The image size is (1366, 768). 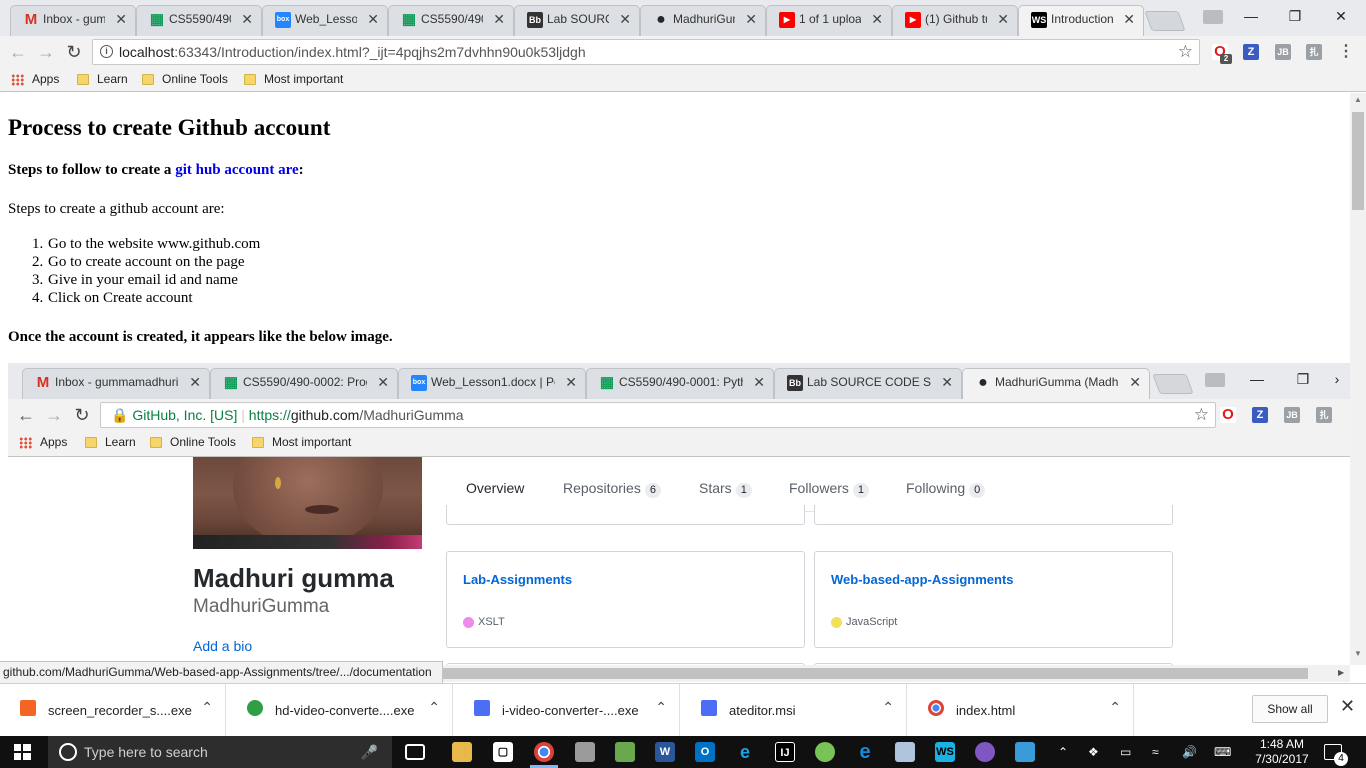 I want to click on browser-tab: box Web_Lesson ✕, so click(x=325, y=20).